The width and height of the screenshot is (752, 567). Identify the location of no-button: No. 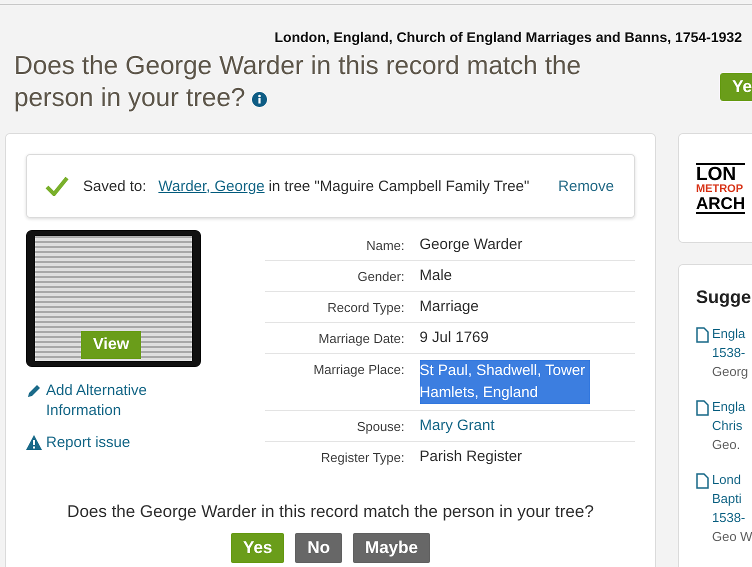
(318, 548).